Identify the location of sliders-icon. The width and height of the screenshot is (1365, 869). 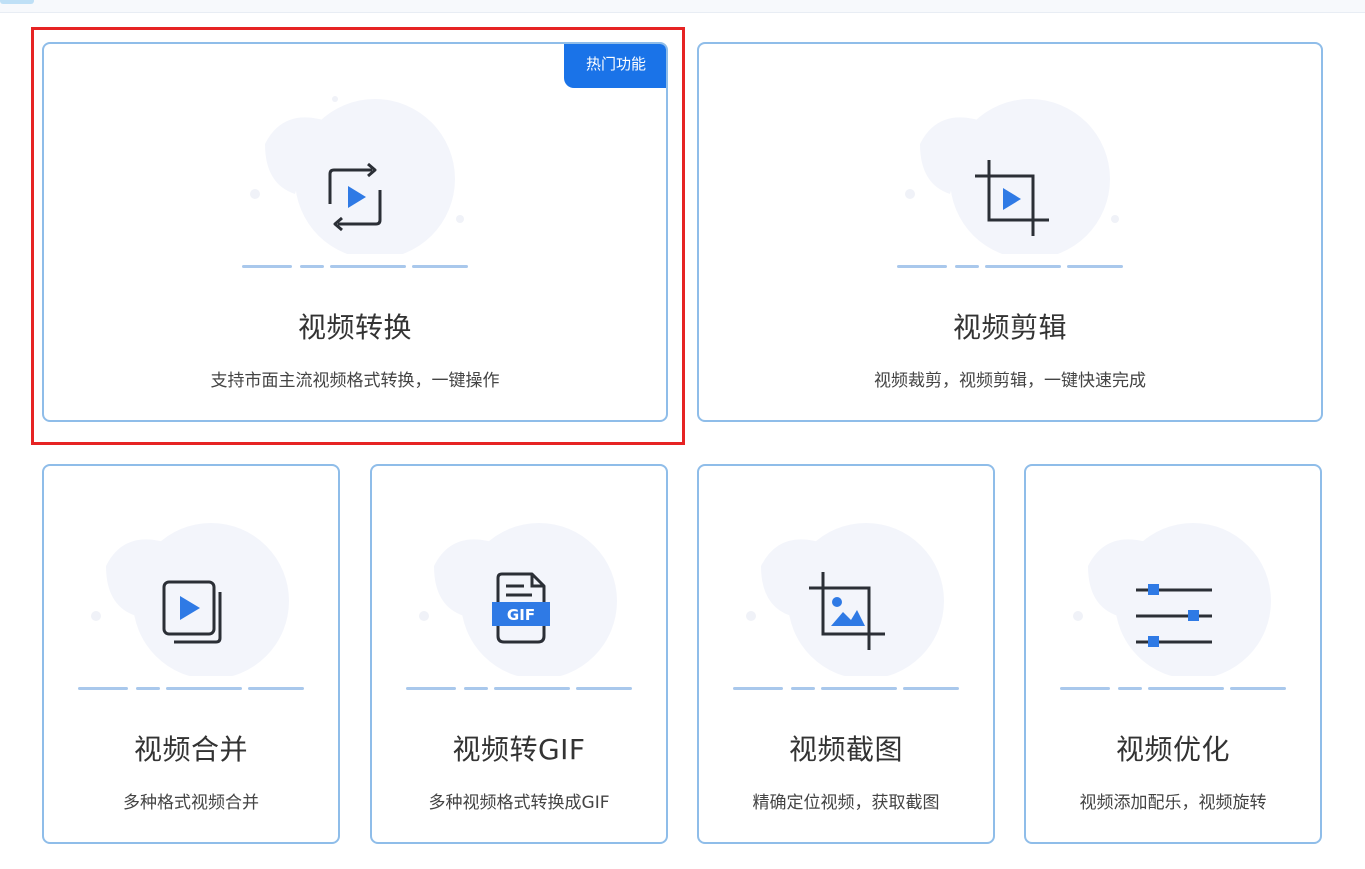
(1173, 611).